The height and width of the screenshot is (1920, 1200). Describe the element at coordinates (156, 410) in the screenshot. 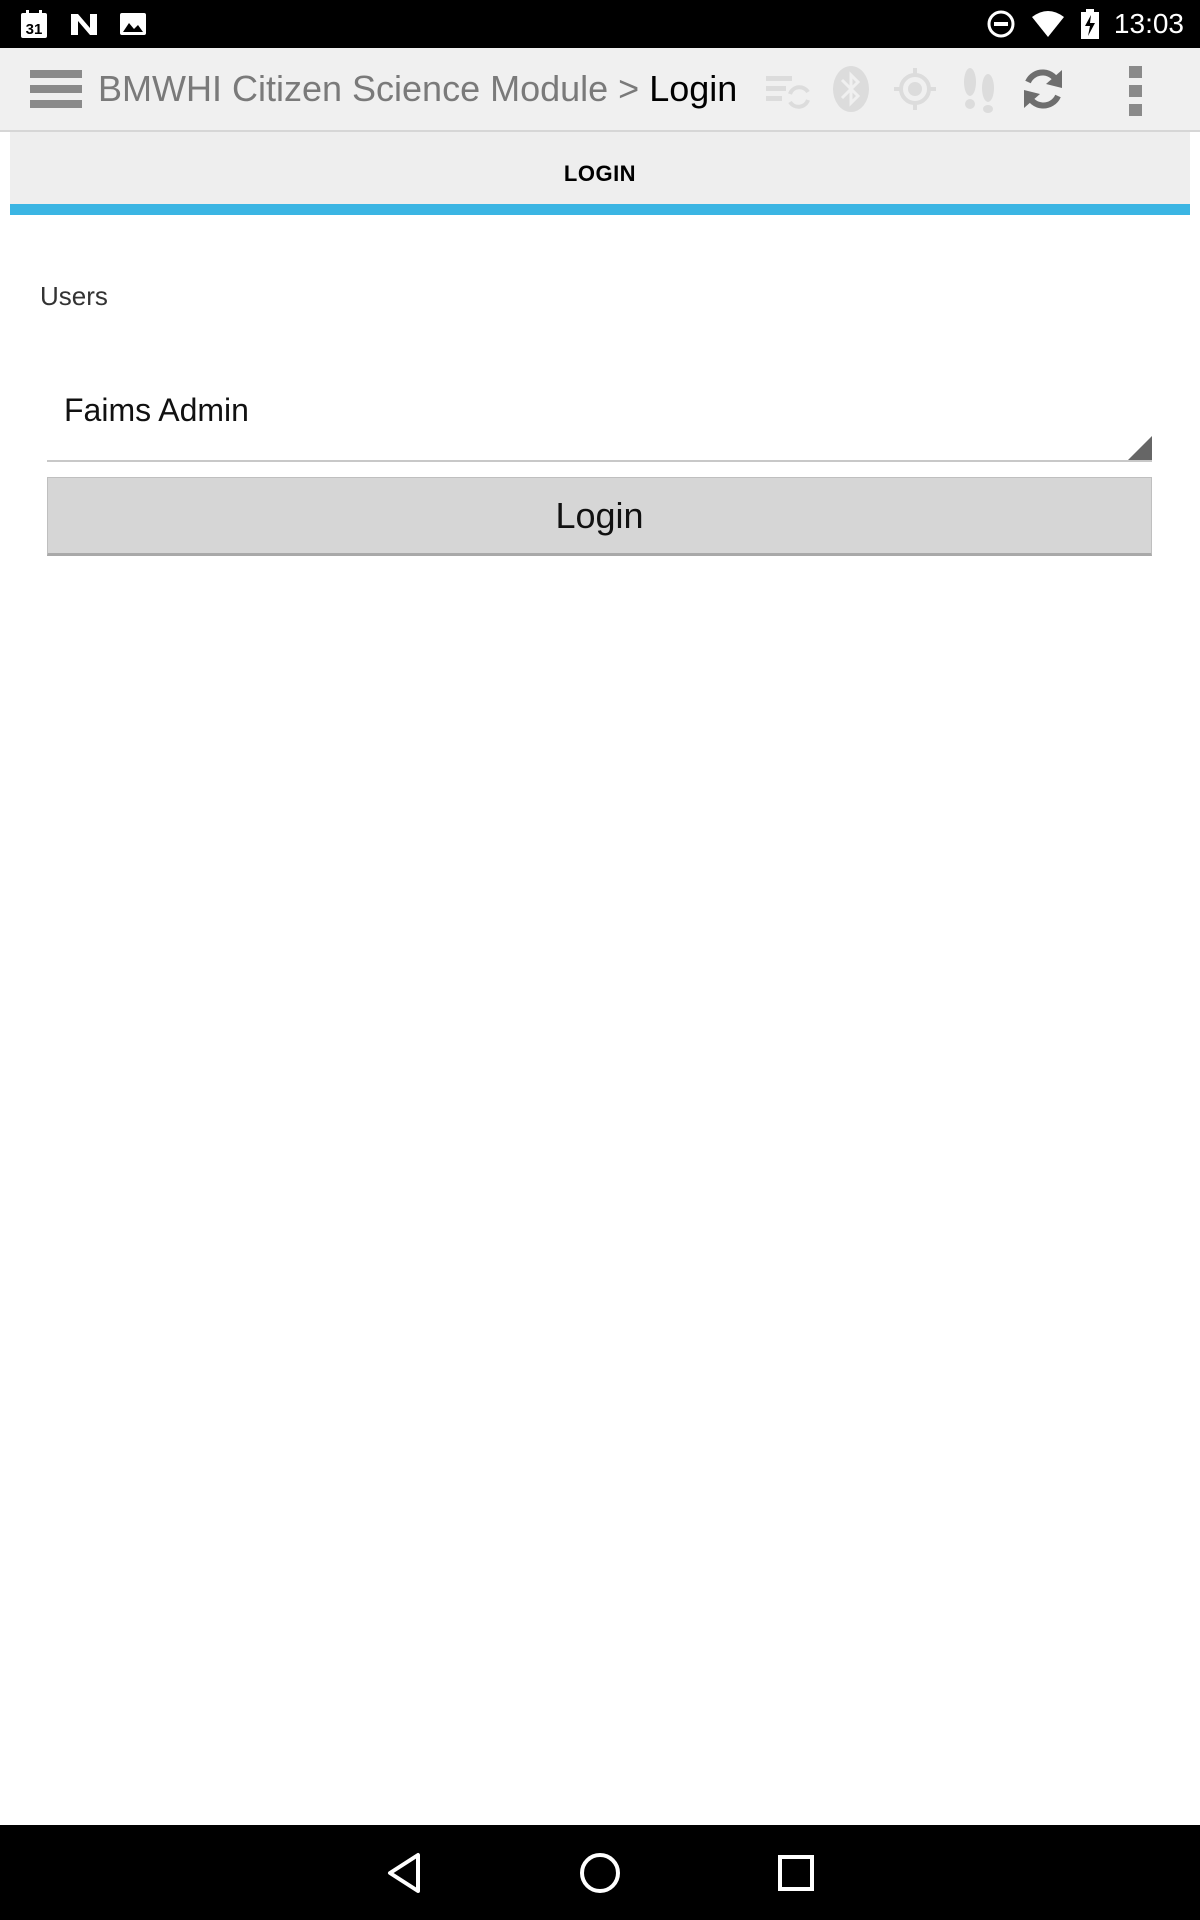

I see `selected-user: Faims Admin` at that location.